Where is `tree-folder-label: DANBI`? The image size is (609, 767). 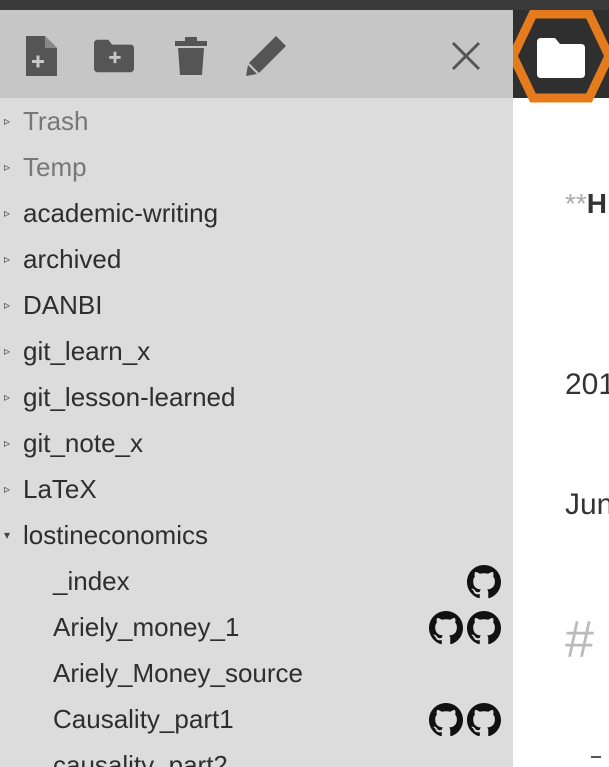 tree-folder-label: DANBI is located at coordinates (63, 305).